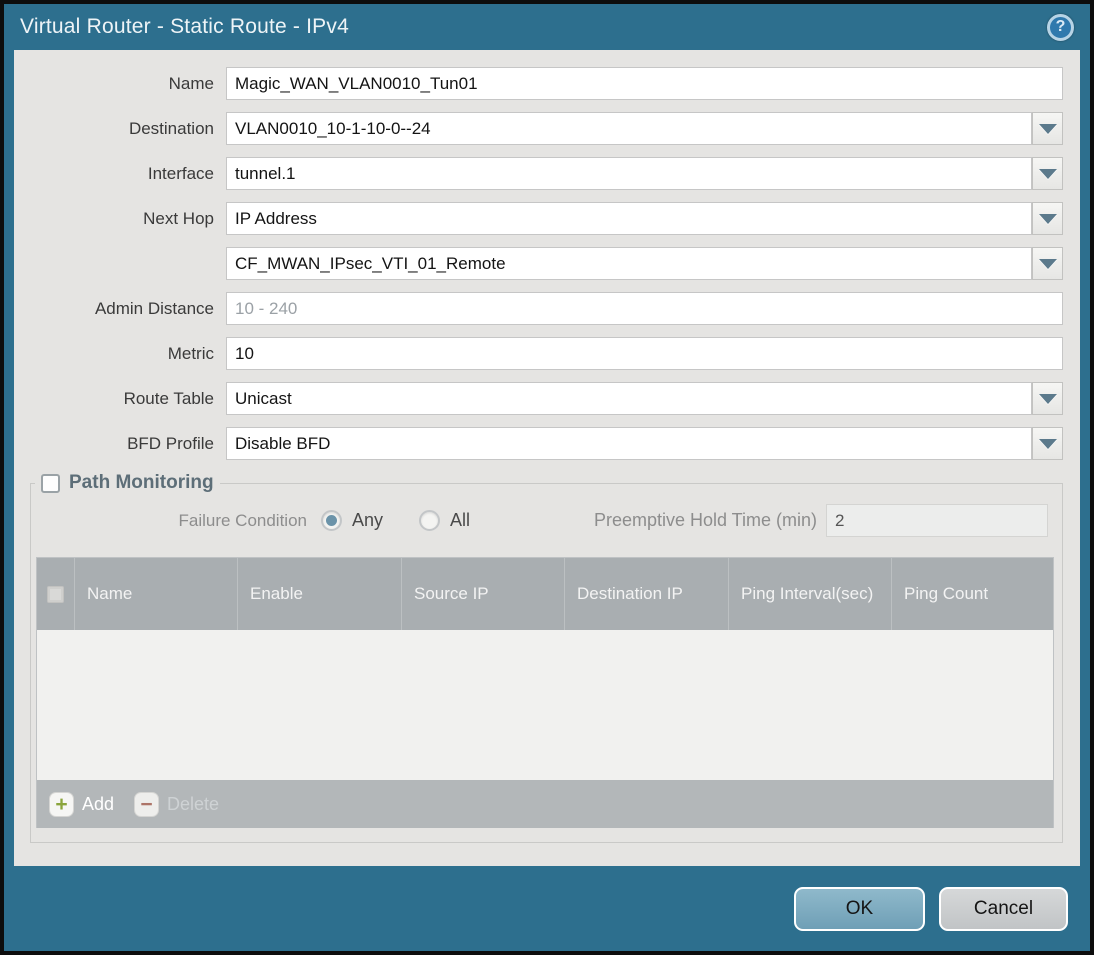 The height and width of the screenshot is (955, 1094). What do you see at coordinates (319, 594) in the screenshot?
I see `column-header-enable: Enable` at bounding box center [319, 594].